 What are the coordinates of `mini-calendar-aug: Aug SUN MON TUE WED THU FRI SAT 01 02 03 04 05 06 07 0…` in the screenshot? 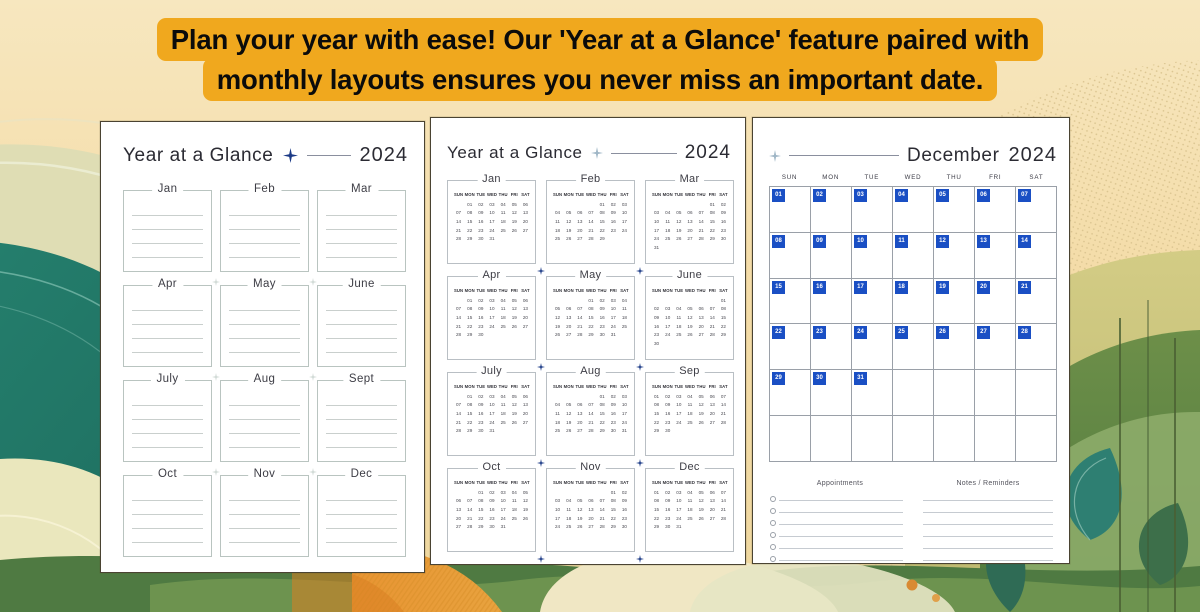 It's located at (590, 410).